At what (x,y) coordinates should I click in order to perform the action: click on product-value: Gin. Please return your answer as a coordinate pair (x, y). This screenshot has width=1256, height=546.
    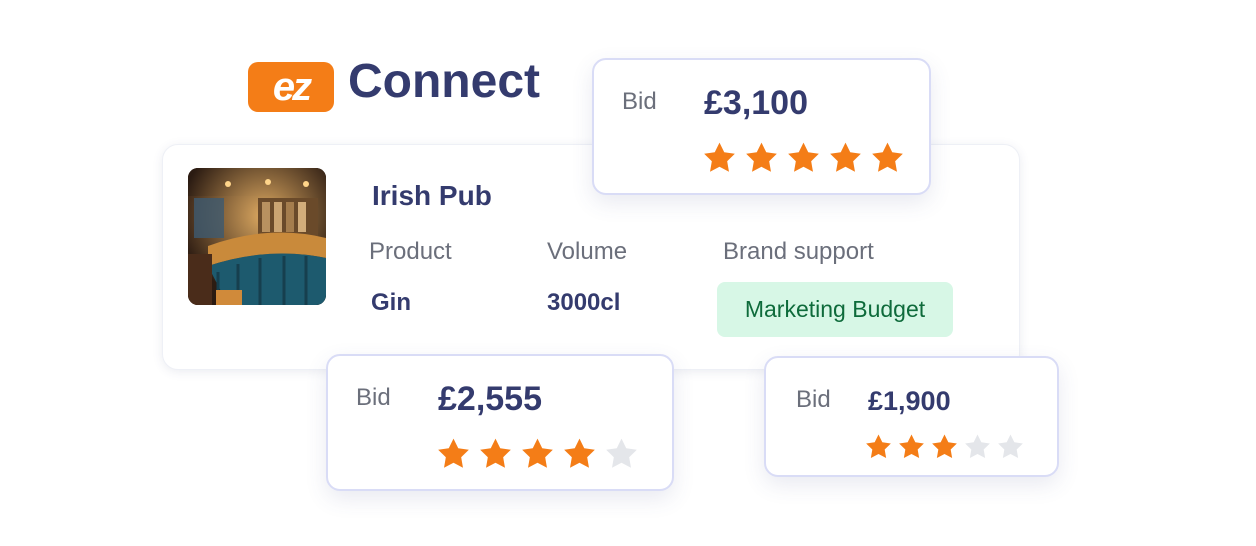
    Looking at the image, I should click on (391, 302).